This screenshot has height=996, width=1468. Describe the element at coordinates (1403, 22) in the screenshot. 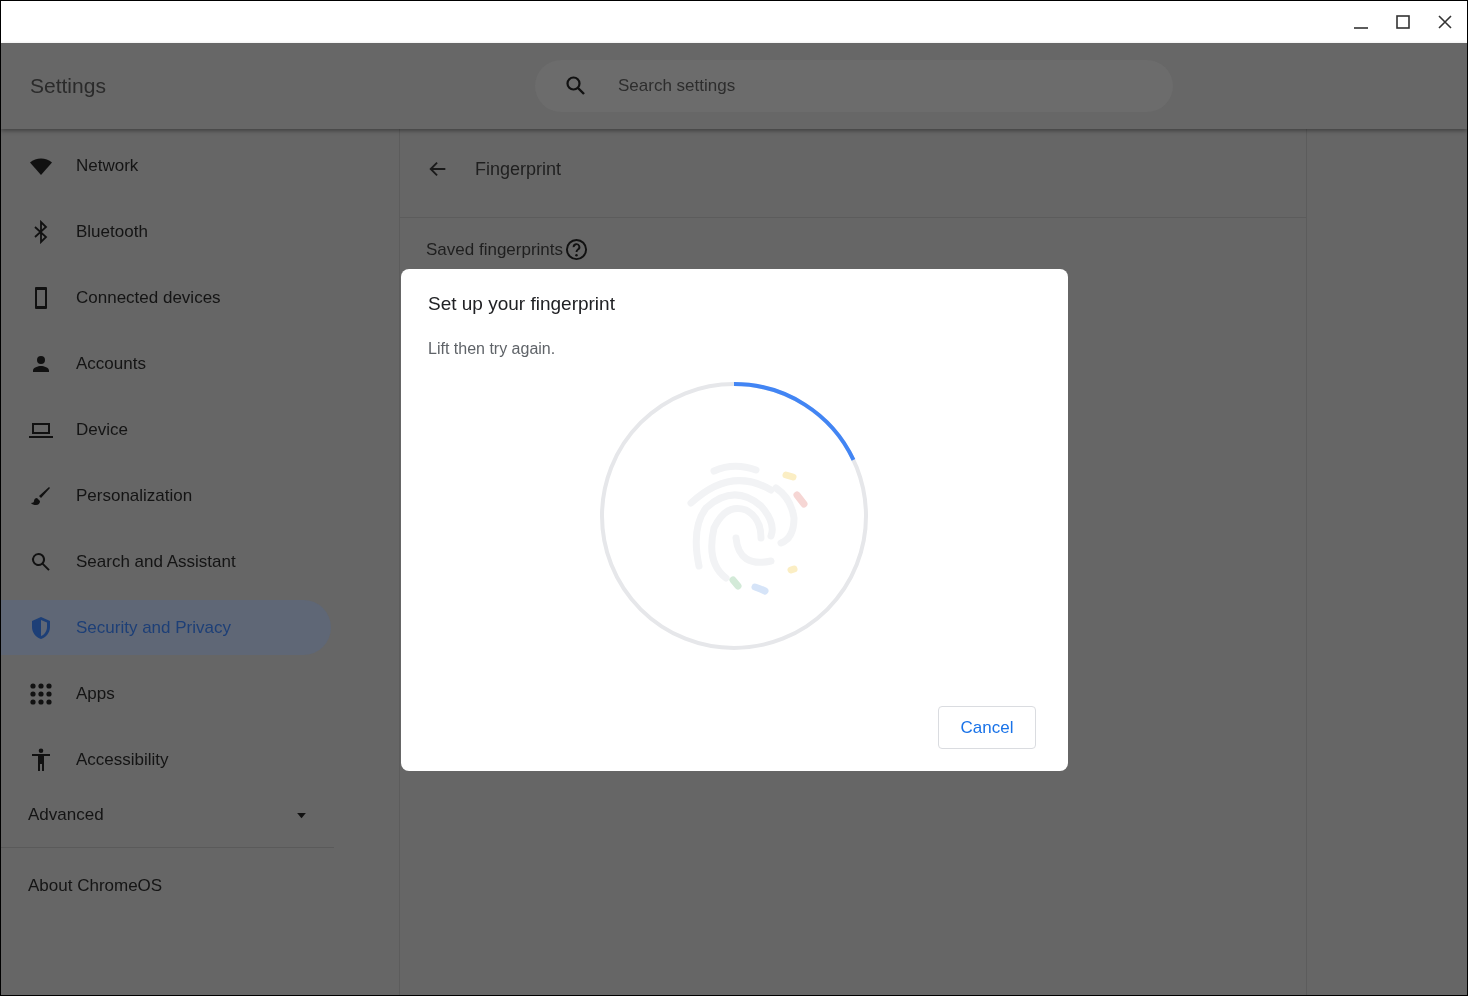

I see `maximize-icon` at that location.